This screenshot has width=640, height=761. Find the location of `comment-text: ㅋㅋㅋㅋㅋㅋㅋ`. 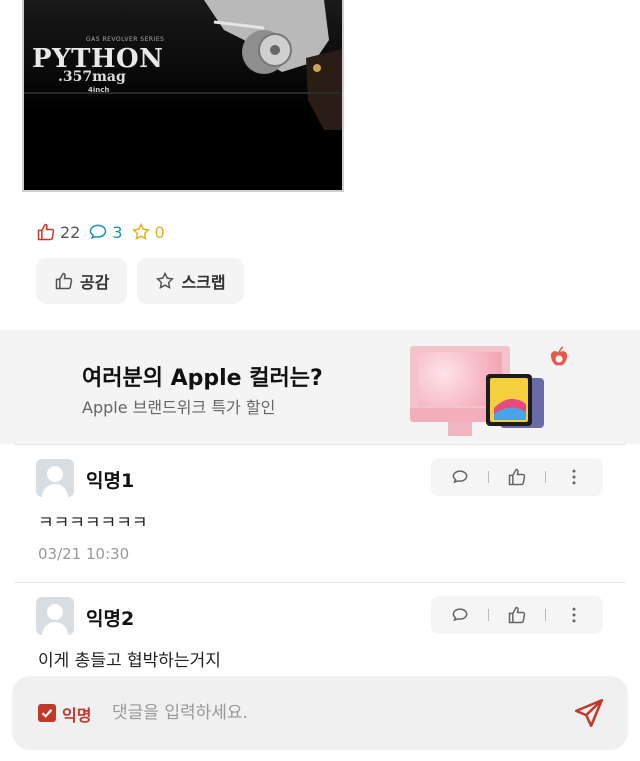

comment-text: ㅋㅋㅋㅋㅋㅋㅋ is located at coordinates (93, 523).